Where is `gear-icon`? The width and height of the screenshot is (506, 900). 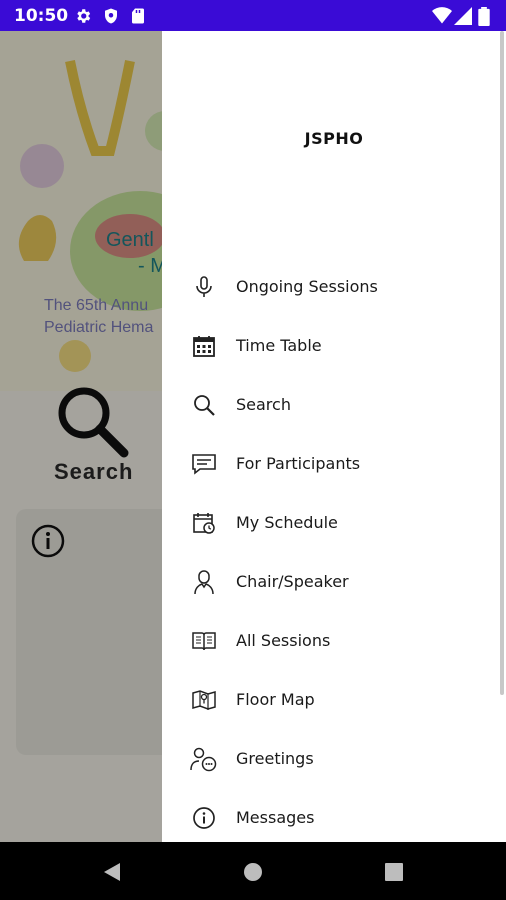
gear-icon is located at coordinates (84, 16).